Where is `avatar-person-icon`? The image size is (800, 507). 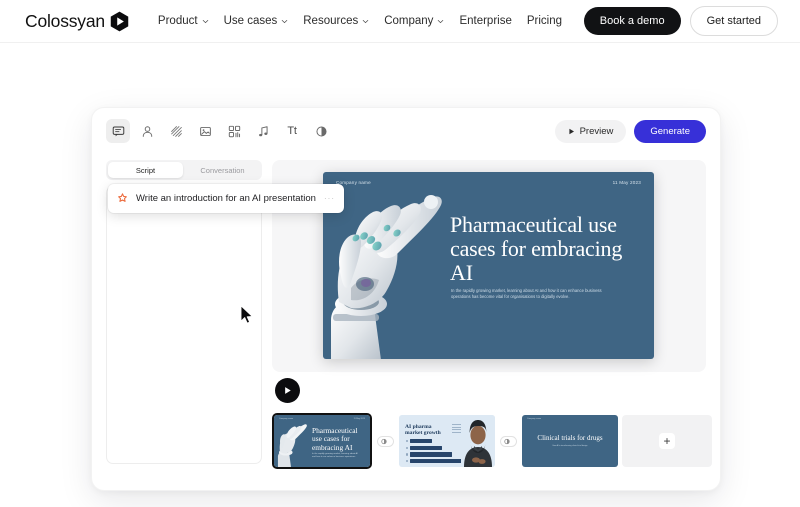
avatar-person-icon is located at coordinates (147, 131).